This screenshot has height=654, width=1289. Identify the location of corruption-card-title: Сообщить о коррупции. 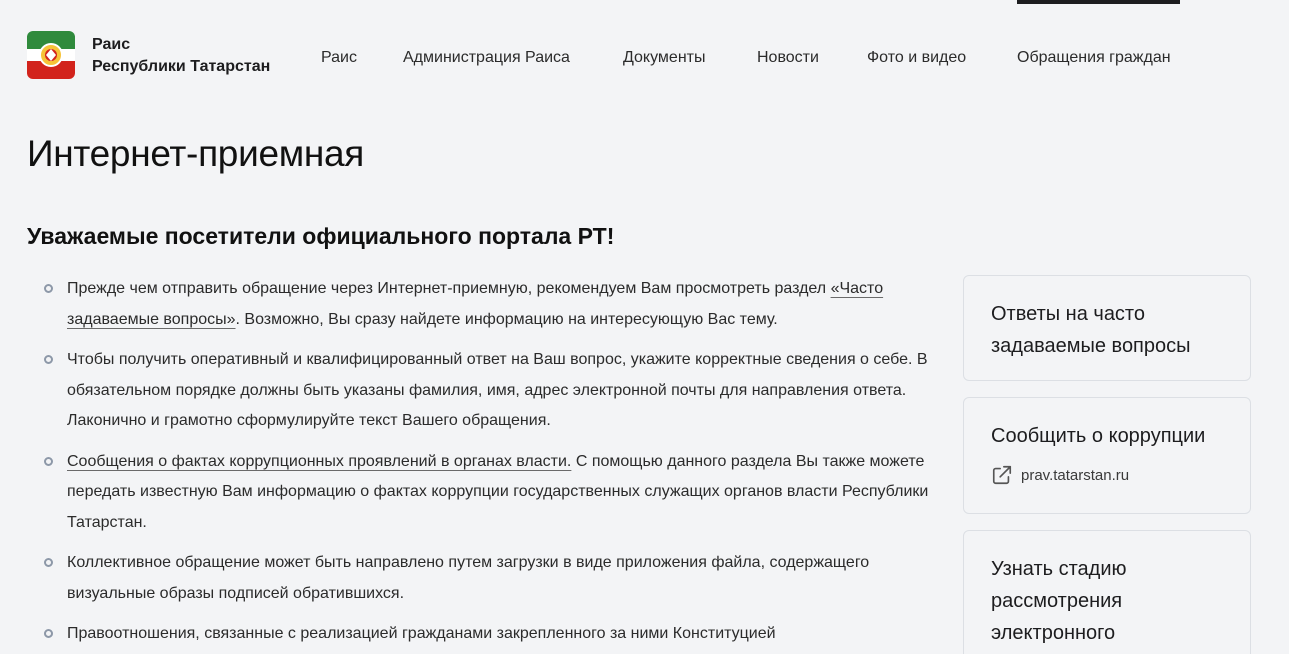
(1098, 436).